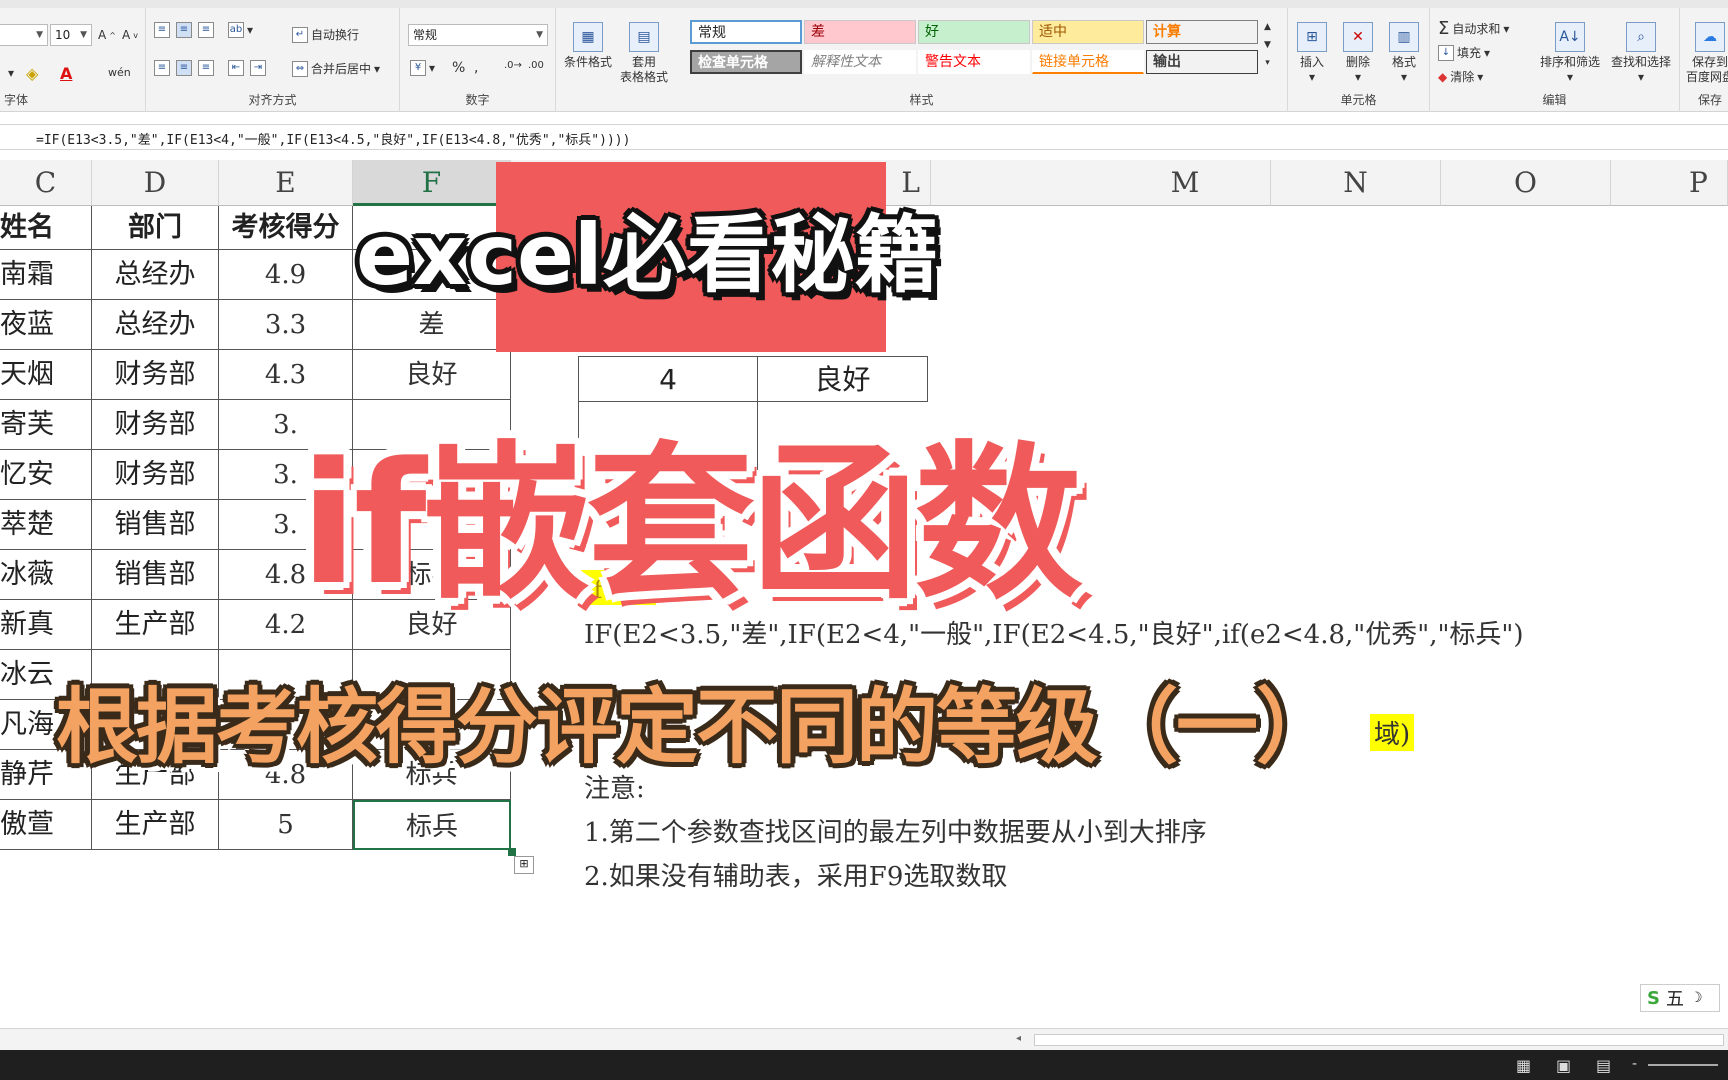 This screenshot has height=1080, width=1728. What do you see at coordinates (921, 100) in the screenshot?
I see `styles-group-label: 样式` at bounding box center [921, 100].